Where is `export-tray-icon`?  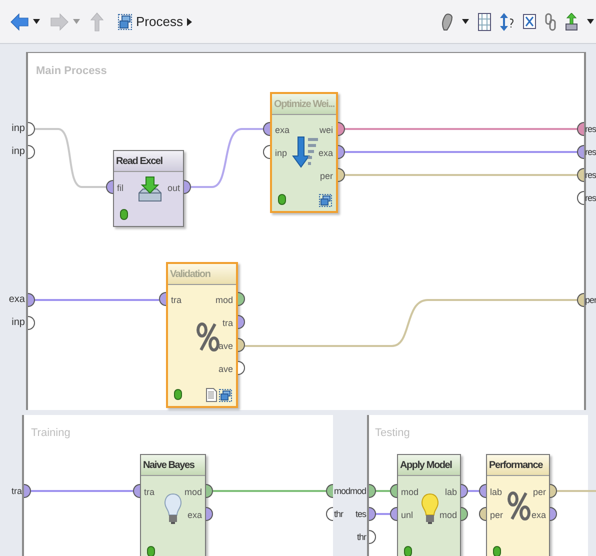
export-tray-icon is located at coordinates (571, 21).